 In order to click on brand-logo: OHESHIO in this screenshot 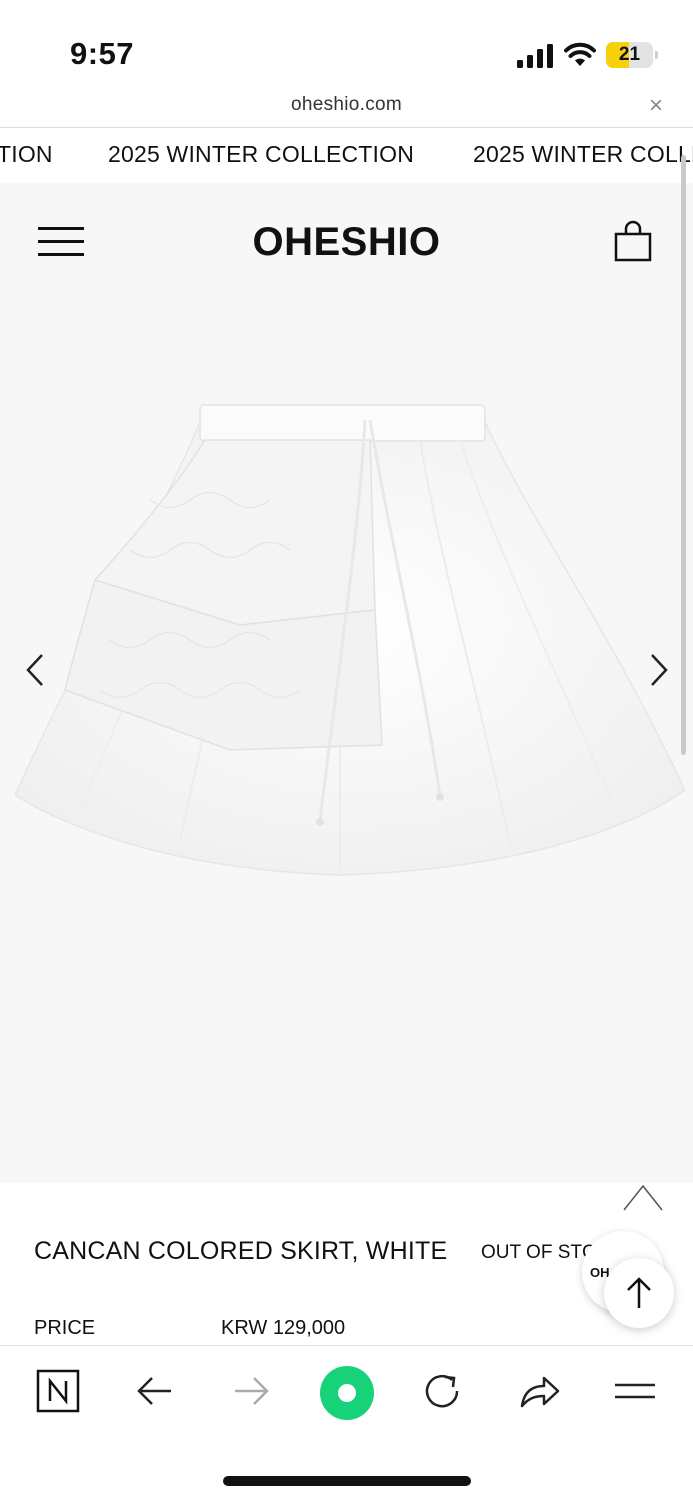, I will do `click(346, 242)`.